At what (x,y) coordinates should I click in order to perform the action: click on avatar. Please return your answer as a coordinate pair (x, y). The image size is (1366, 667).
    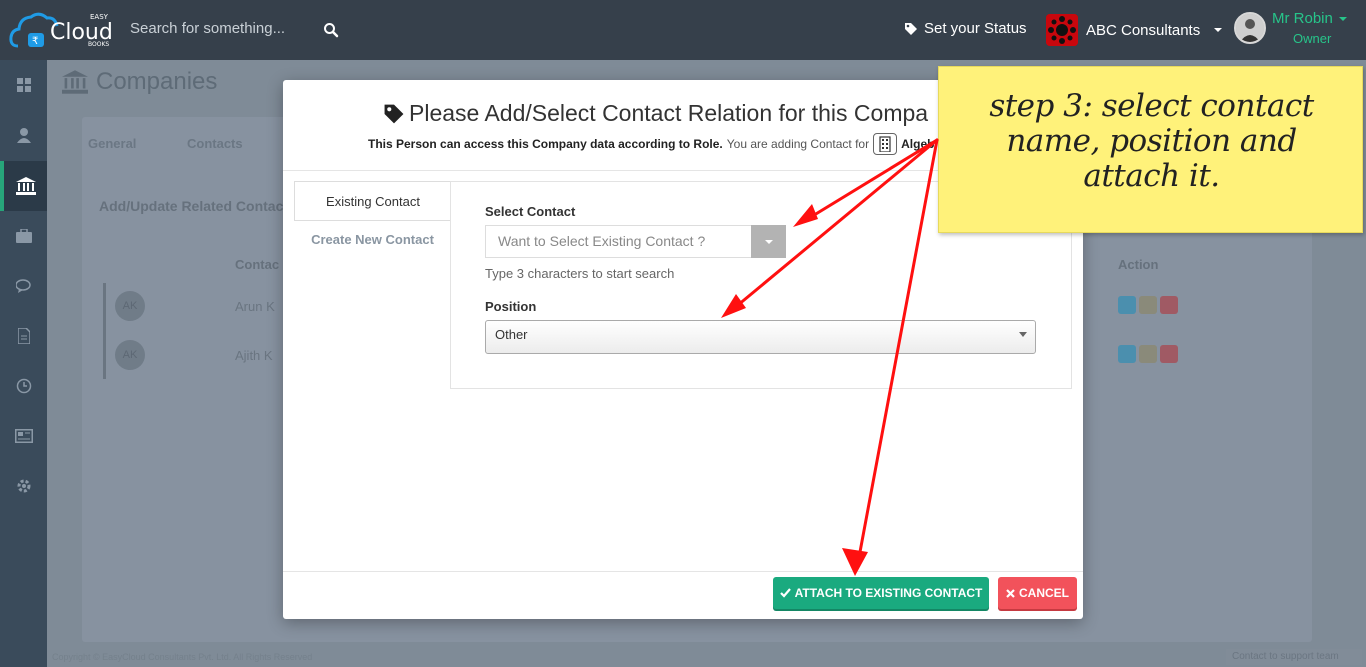
    Looking at the image, I should click on (1250, 28).